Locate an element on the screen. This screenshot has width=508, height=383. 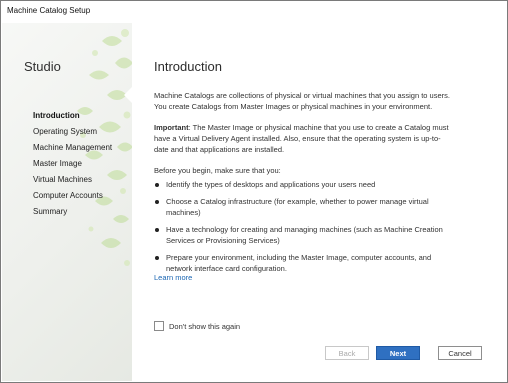
active-step-pointer is located at coordinates (128, 95).